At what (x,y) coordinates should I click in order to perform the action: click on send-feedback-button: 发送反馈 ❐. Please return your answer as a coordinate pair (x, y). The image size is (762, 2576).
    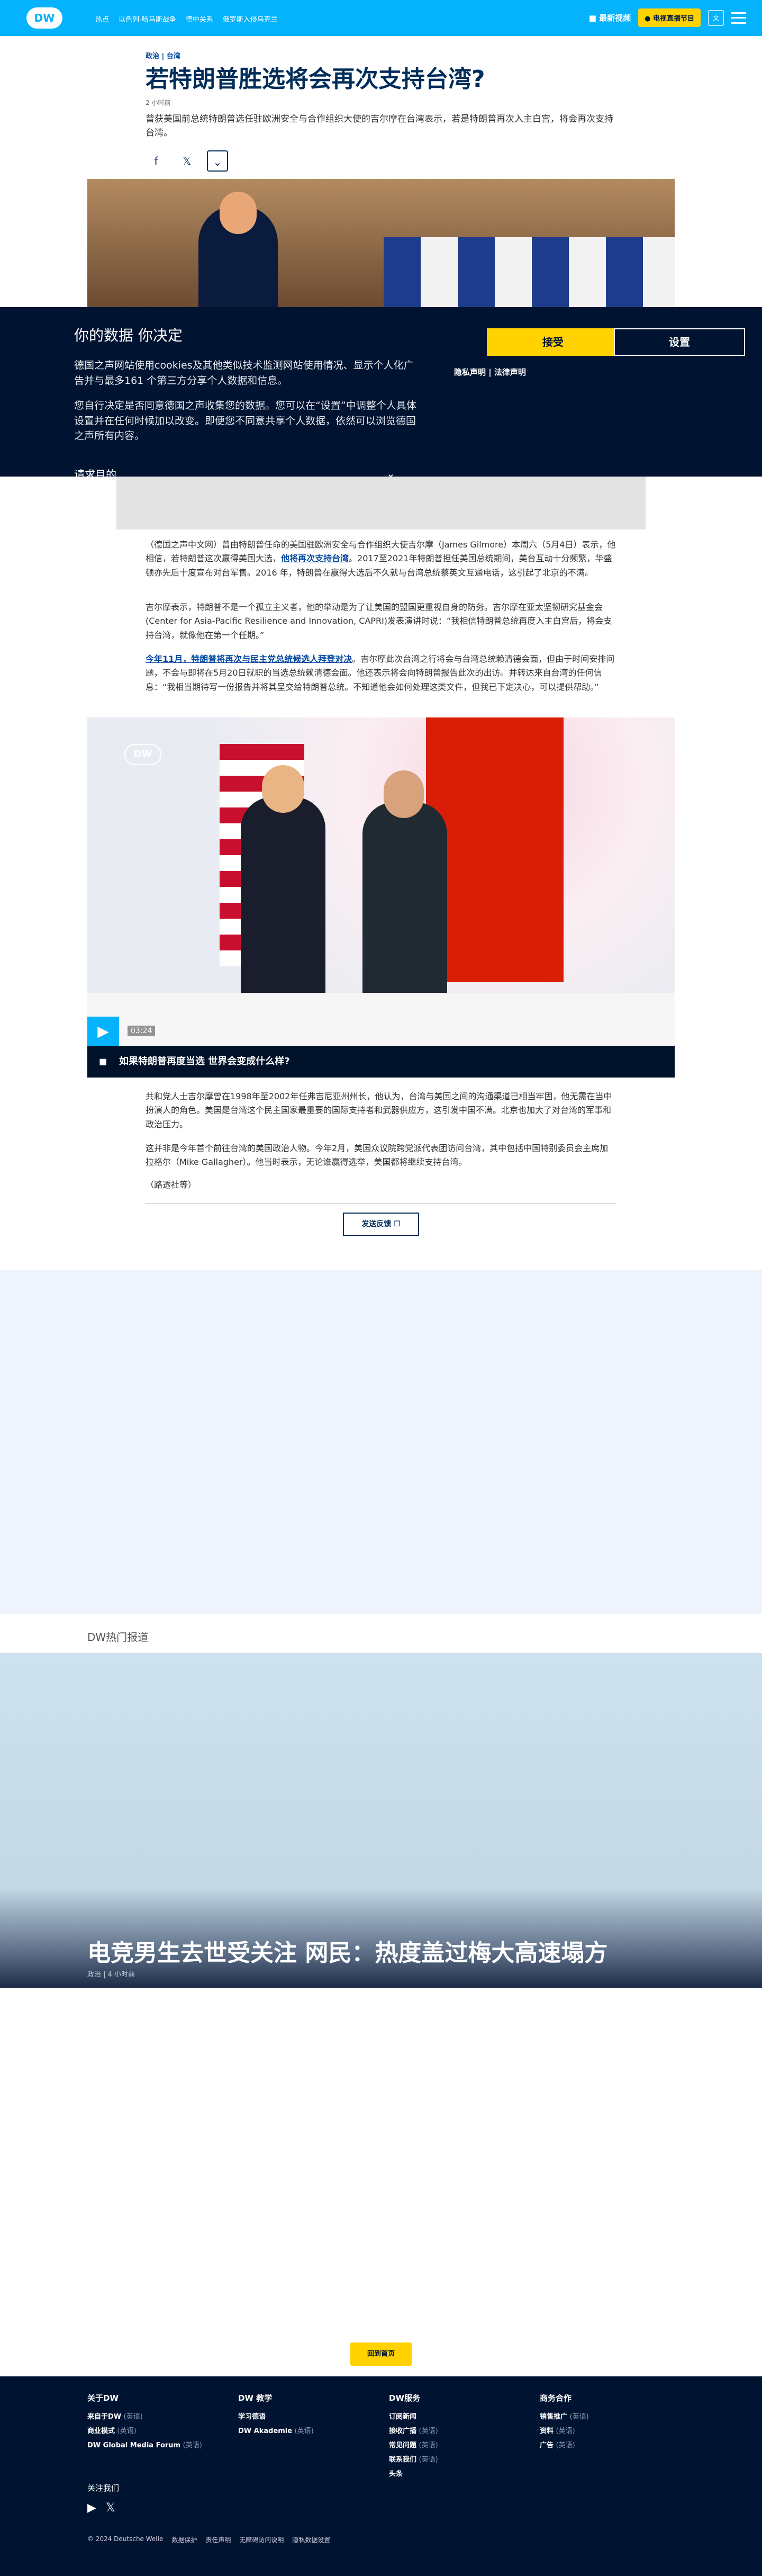
    Looking at the image, I should click on (381, 1224).